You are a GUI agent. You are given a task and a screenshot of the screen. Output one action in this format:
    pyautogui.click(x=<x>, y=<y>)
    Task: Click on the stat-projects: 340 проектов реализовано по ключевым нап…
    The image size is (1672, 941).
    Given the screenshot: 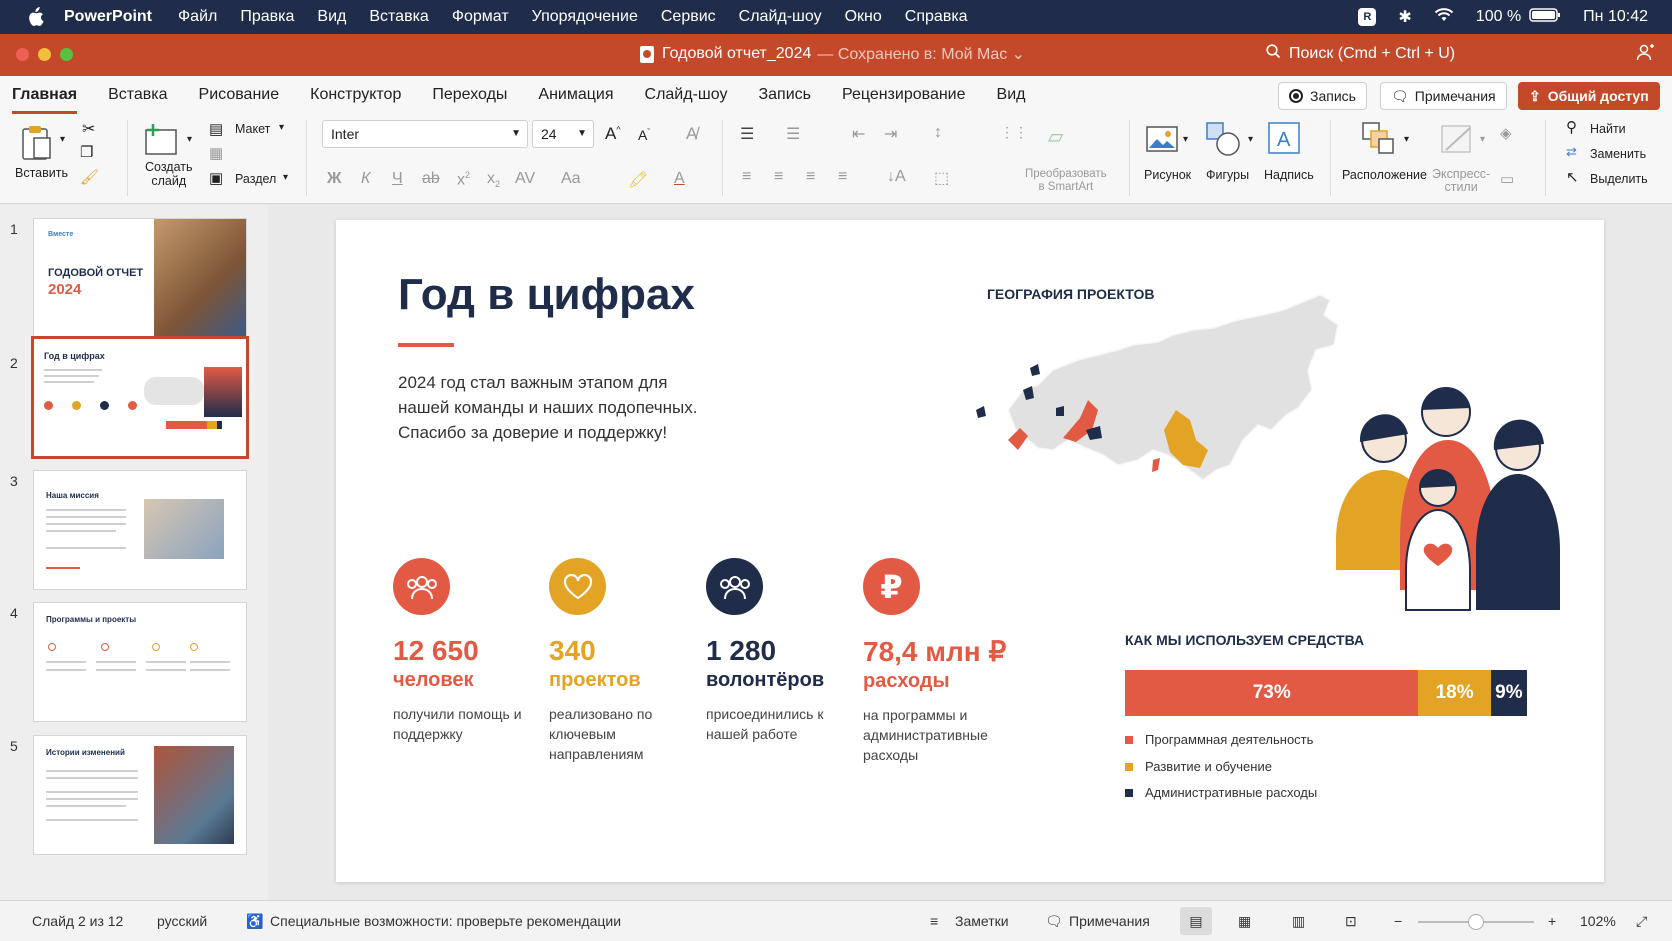 What is the action you would take?
    pyautogui.click(x=629, y=661)
    